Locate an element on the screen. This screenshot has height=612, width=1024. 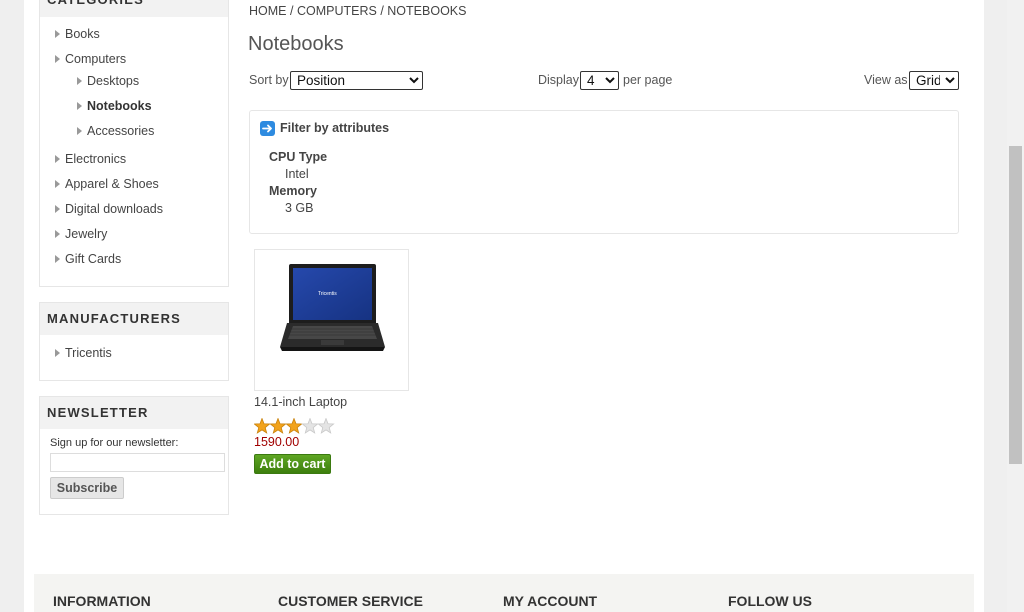
display-select: 4 is located at coordinates (599, 80).